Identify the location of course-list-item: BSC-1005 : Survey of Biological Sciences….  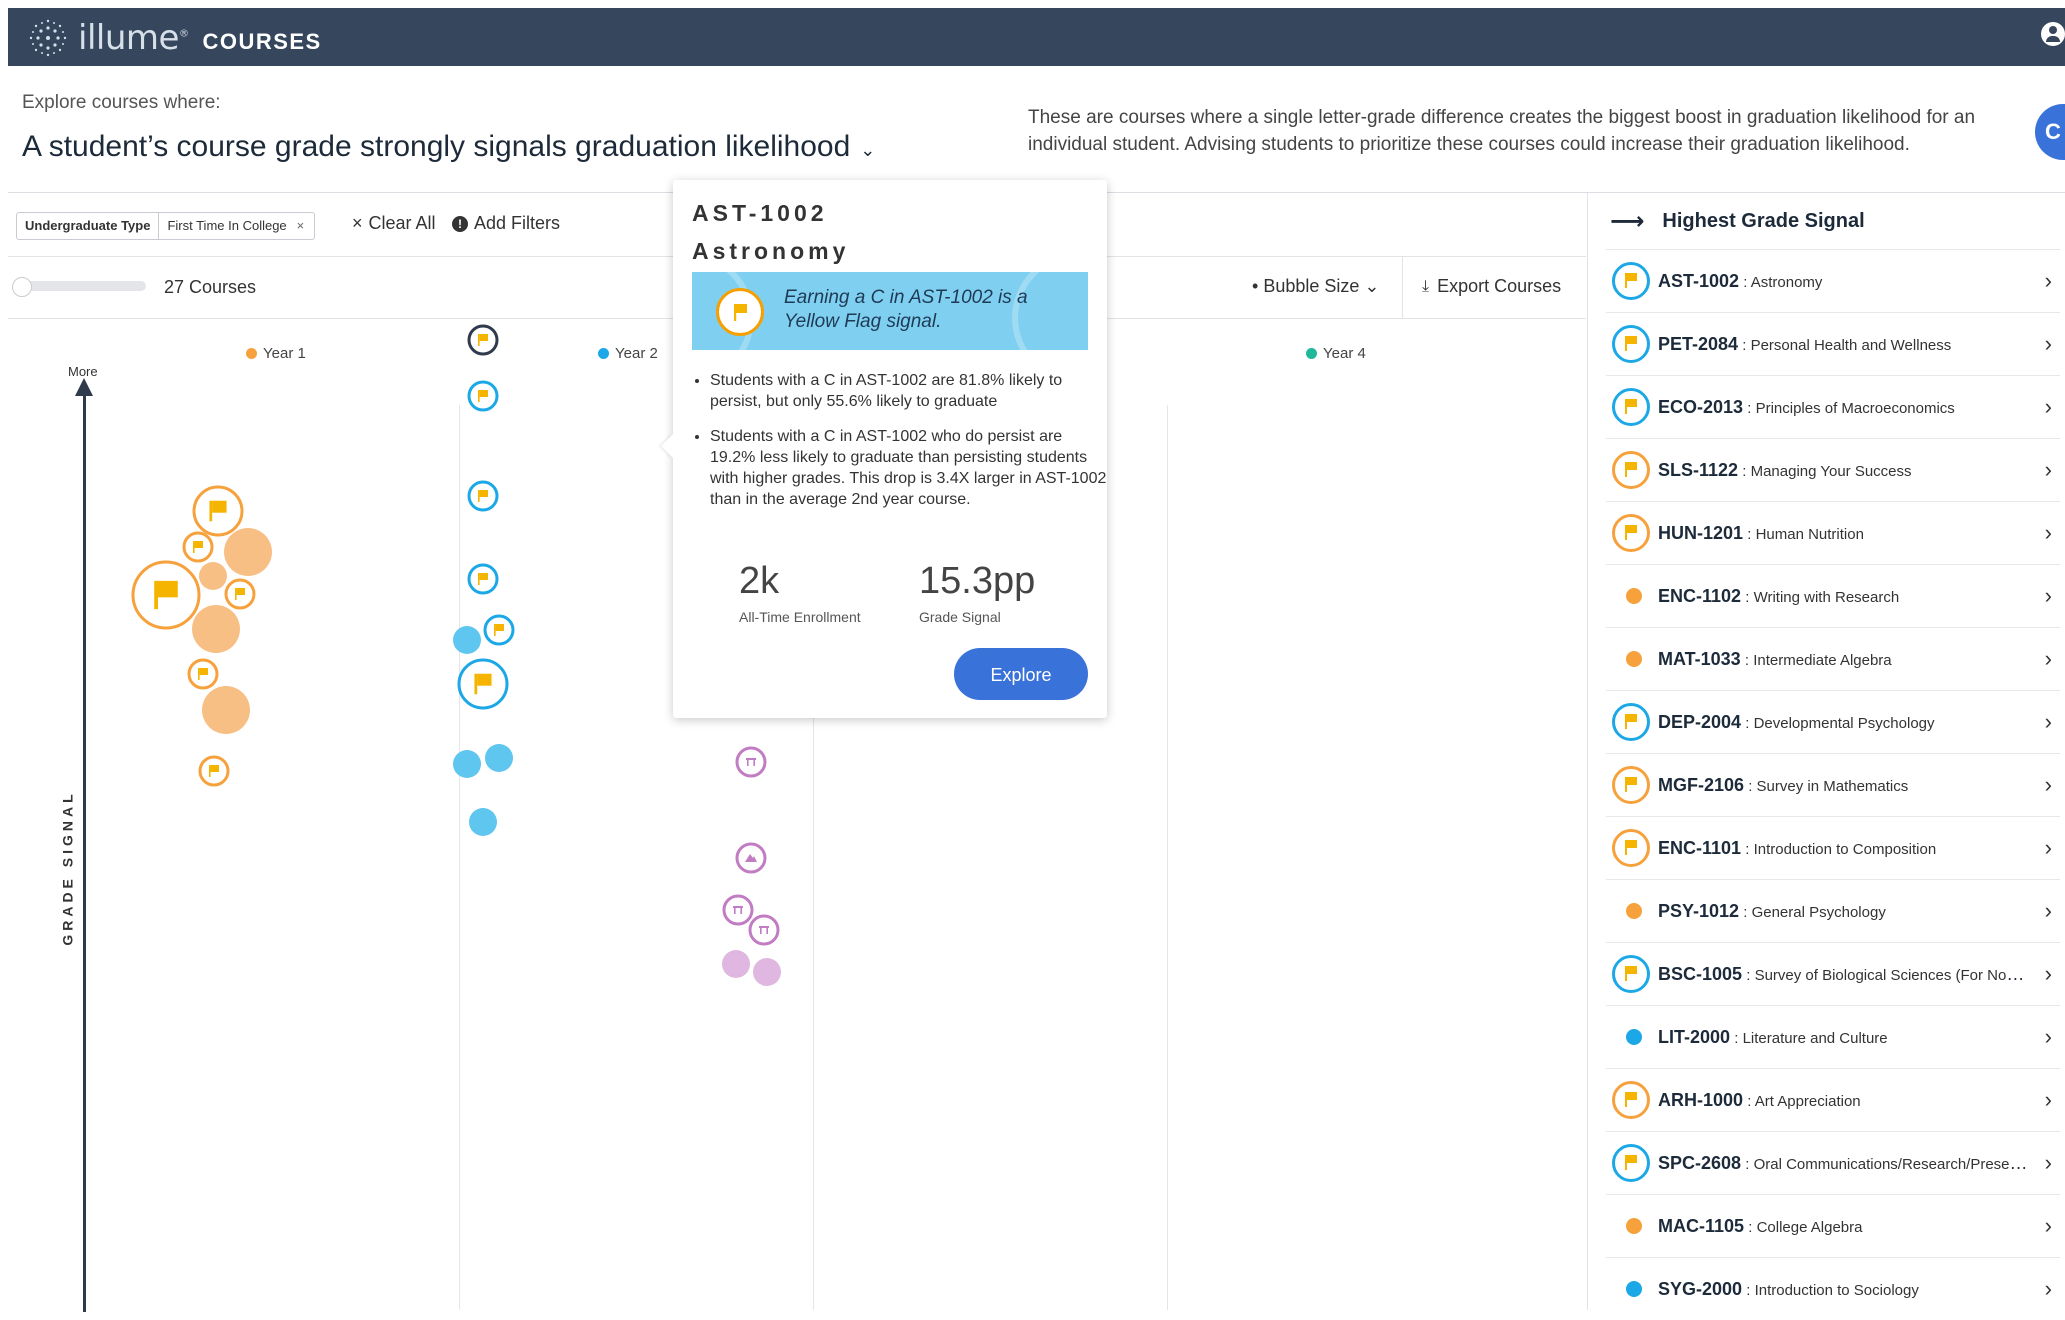
(1833, 973).